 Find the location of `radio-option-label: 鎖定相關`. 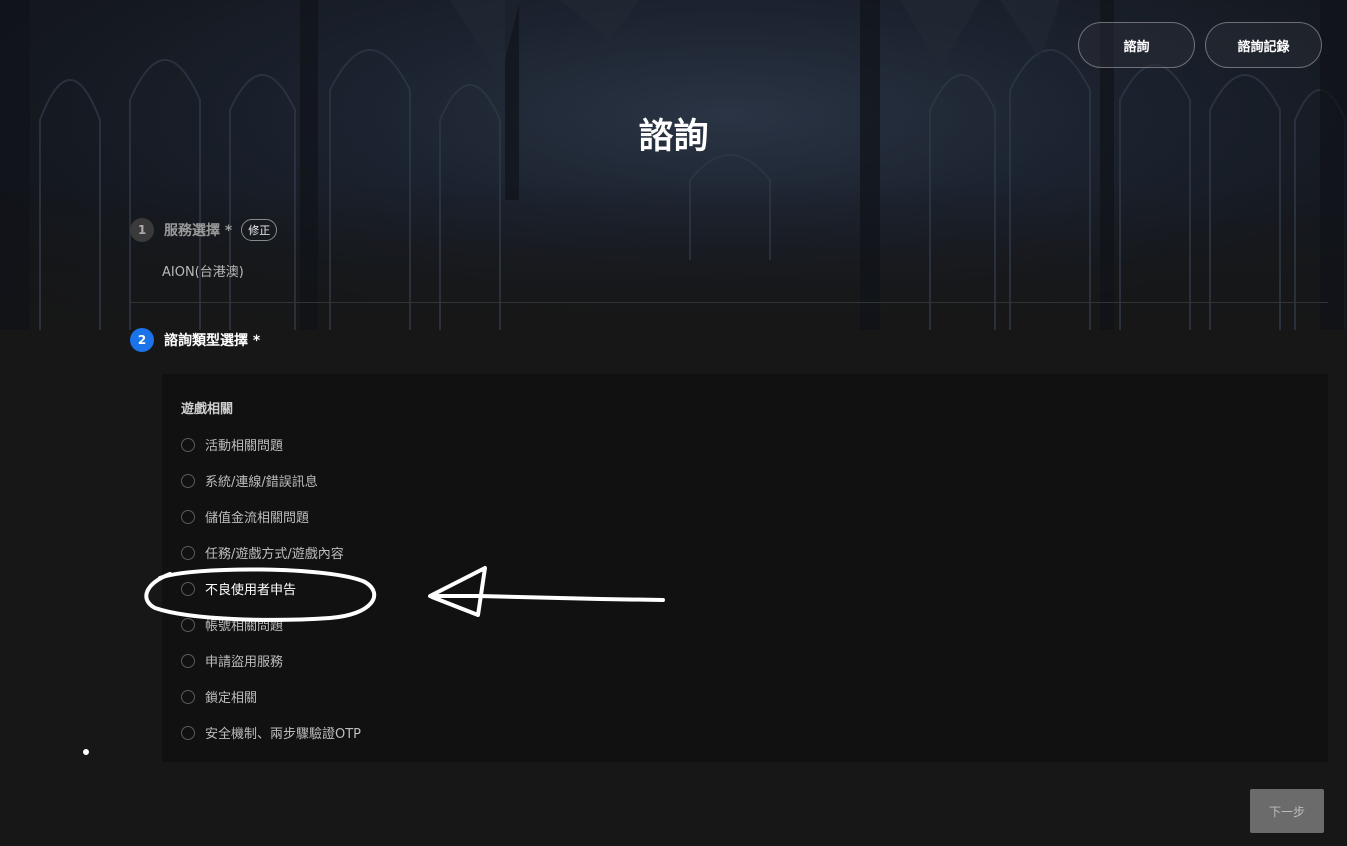

radio-option-label: 鎖定相關 is located at coordinates (231, 698).